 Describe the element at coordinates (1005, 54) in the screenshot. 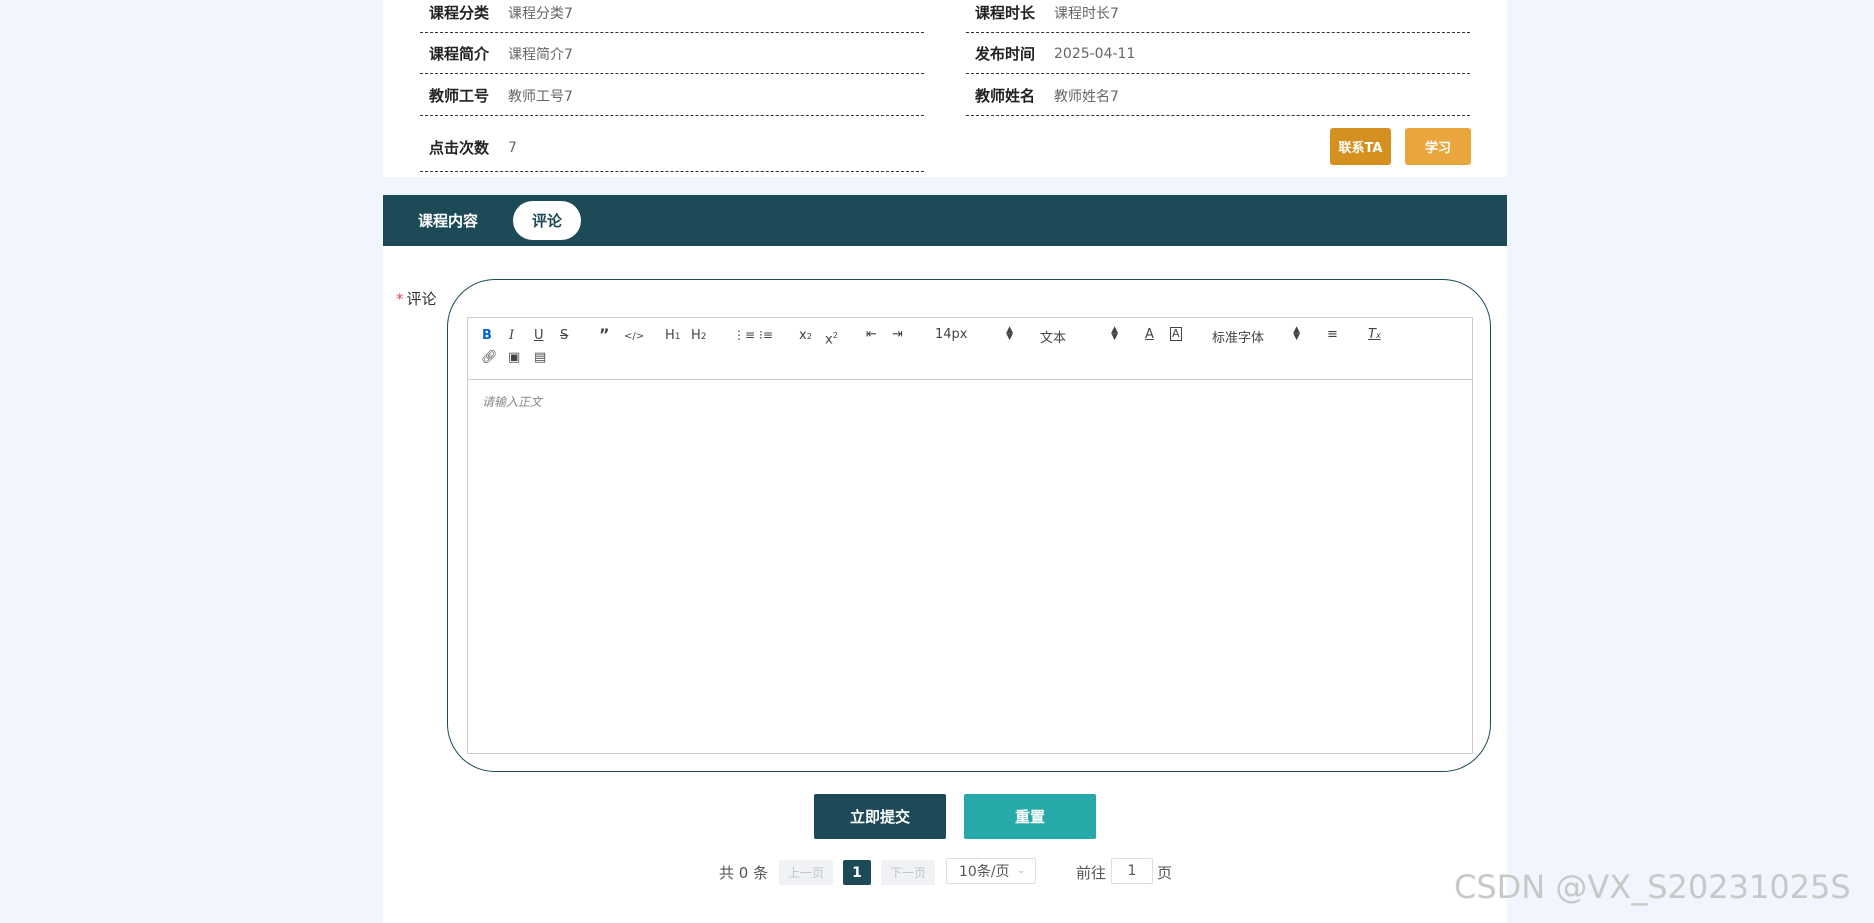

I see `info-label: 发布时间` at that location.